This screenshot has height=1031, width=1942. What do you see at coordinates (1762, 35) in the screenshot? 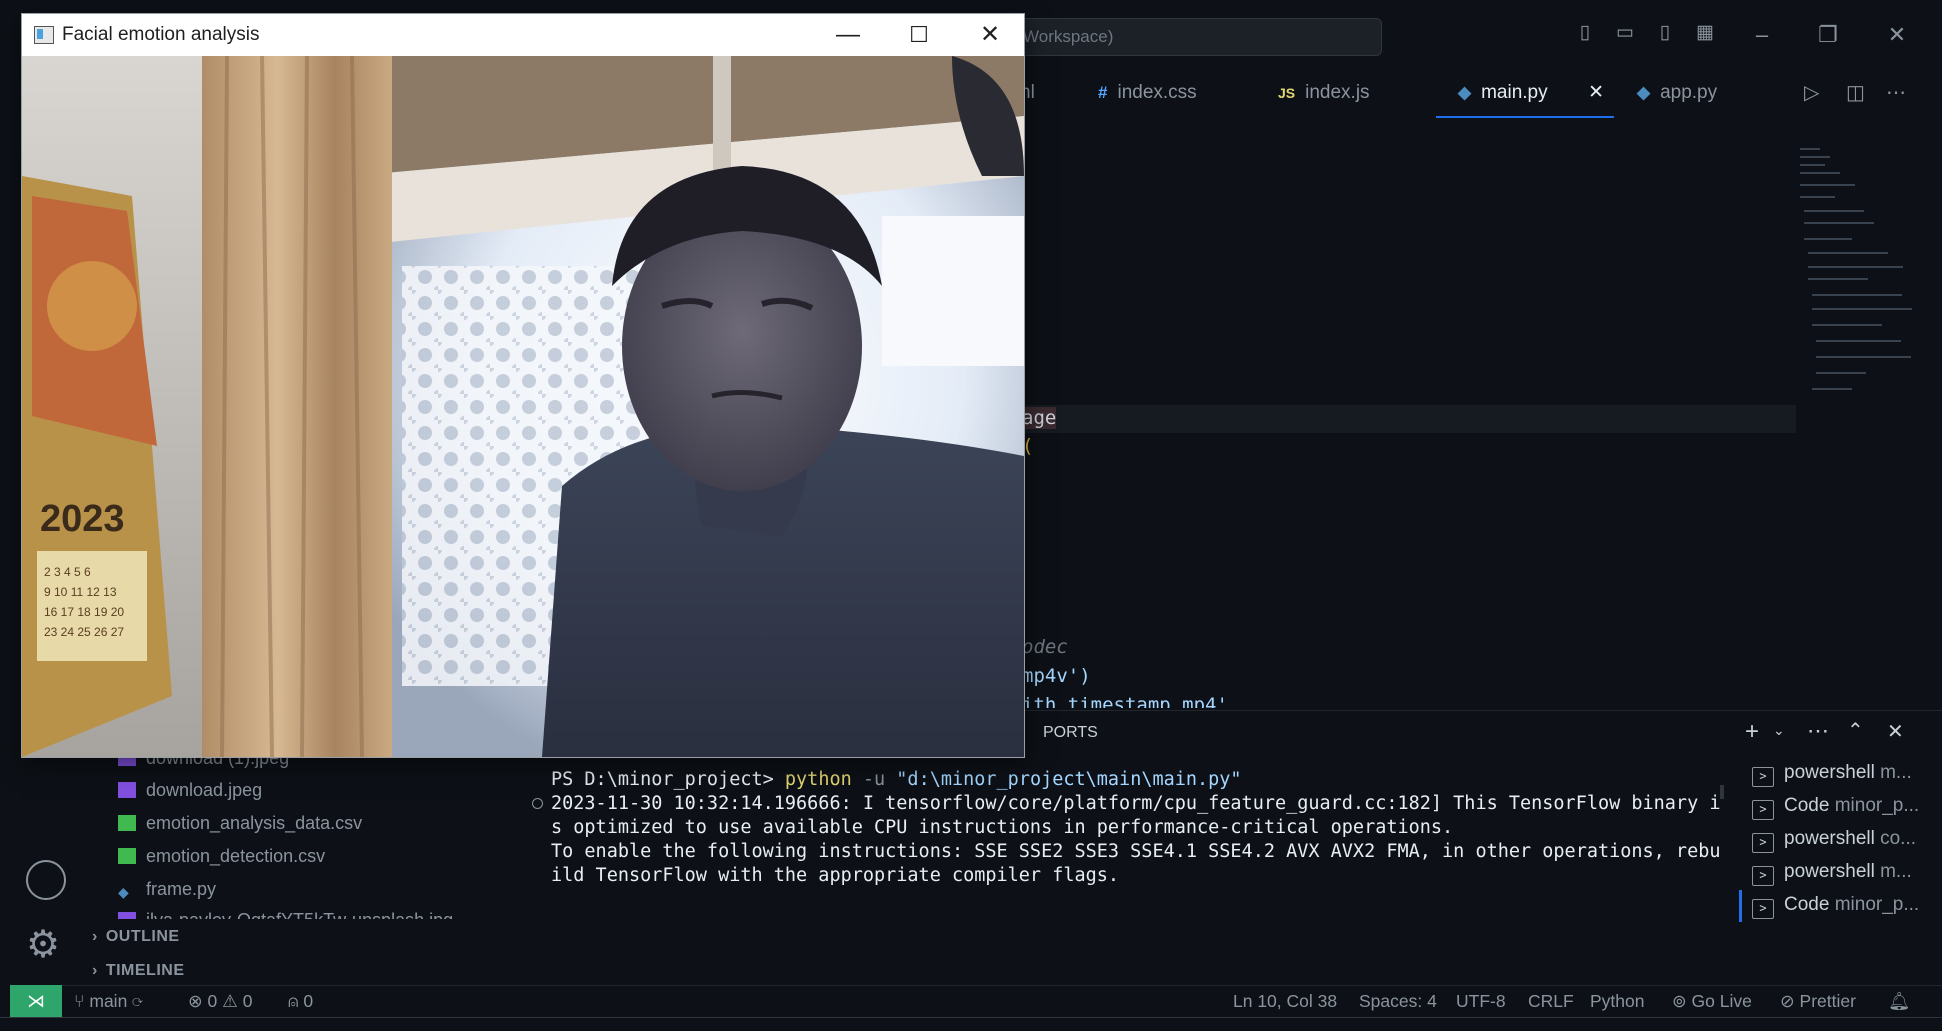
I see `vscode-minimize-button: –` at bounding box center [1762, 35].